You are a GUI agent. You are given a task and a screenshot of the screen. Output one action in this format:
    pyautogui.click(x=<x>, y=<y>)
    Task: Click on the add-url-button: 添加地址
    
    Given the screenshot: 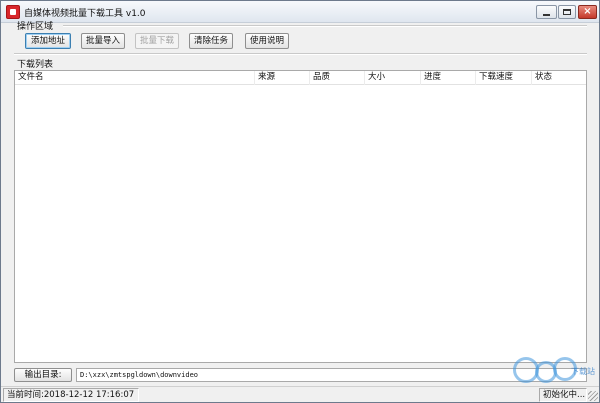 What is the action you would take?
    pyautogui.click(x=48, y=41)
    